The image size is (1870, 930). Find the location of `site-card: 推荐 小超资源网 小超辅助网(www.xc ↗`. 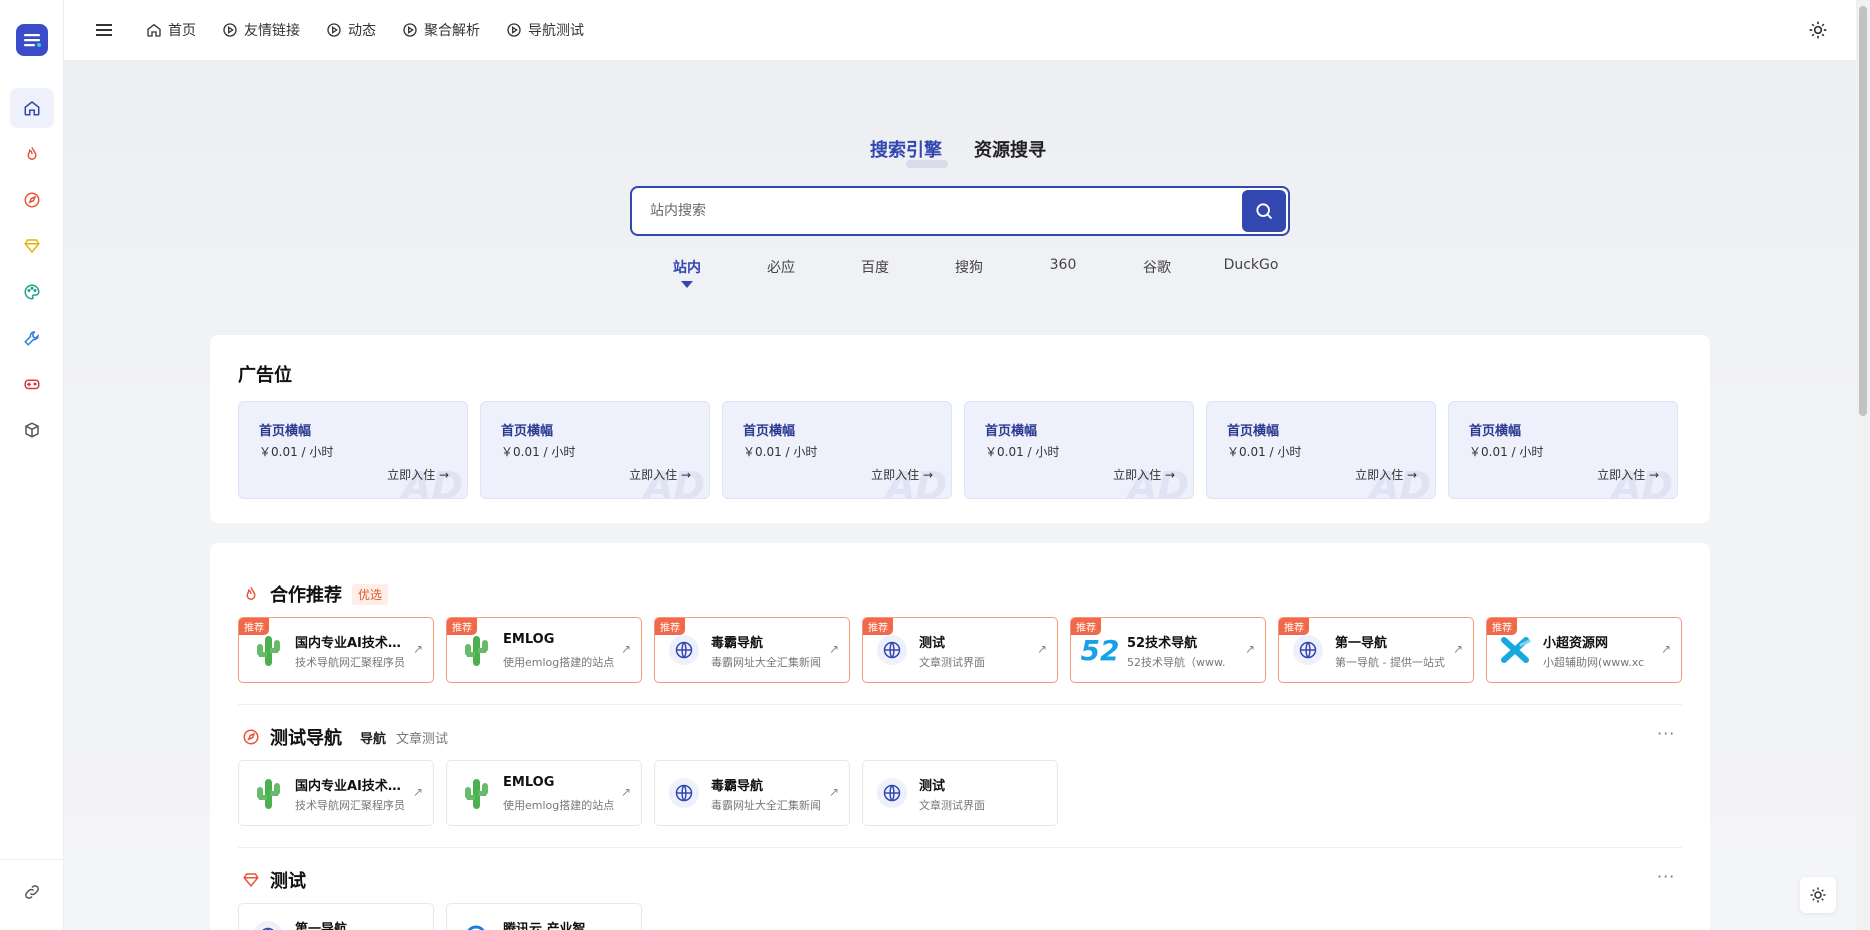

site-card: 推荐 小超资源网 小超辅助网(www.xc ↗ is located at coordinates (1584, 650).